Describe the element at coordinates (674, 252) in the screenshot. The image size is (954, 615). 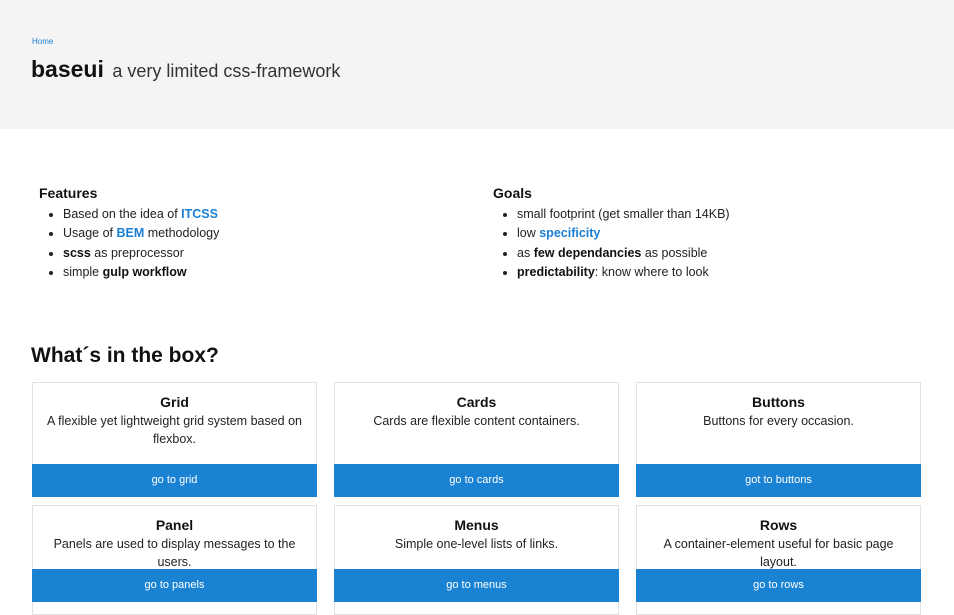
I see `item-text: as possible` at that location.